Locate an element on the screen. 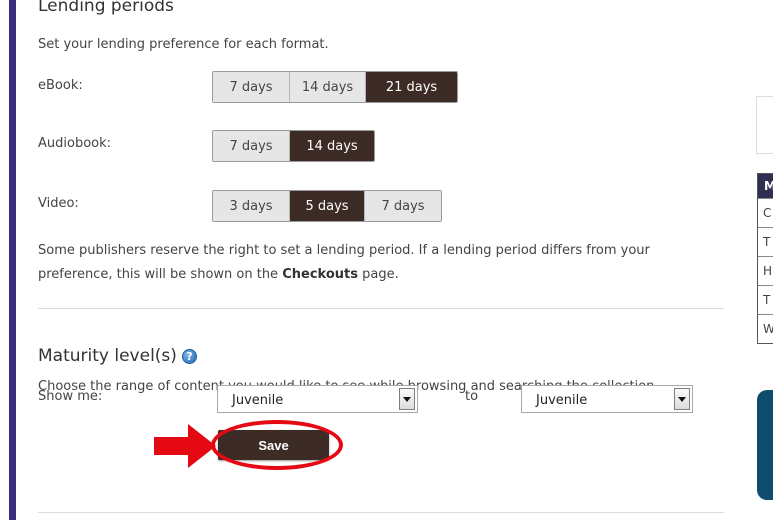  maturity-levels-title: Maturity level(s) is located at coordinates (107, 356).